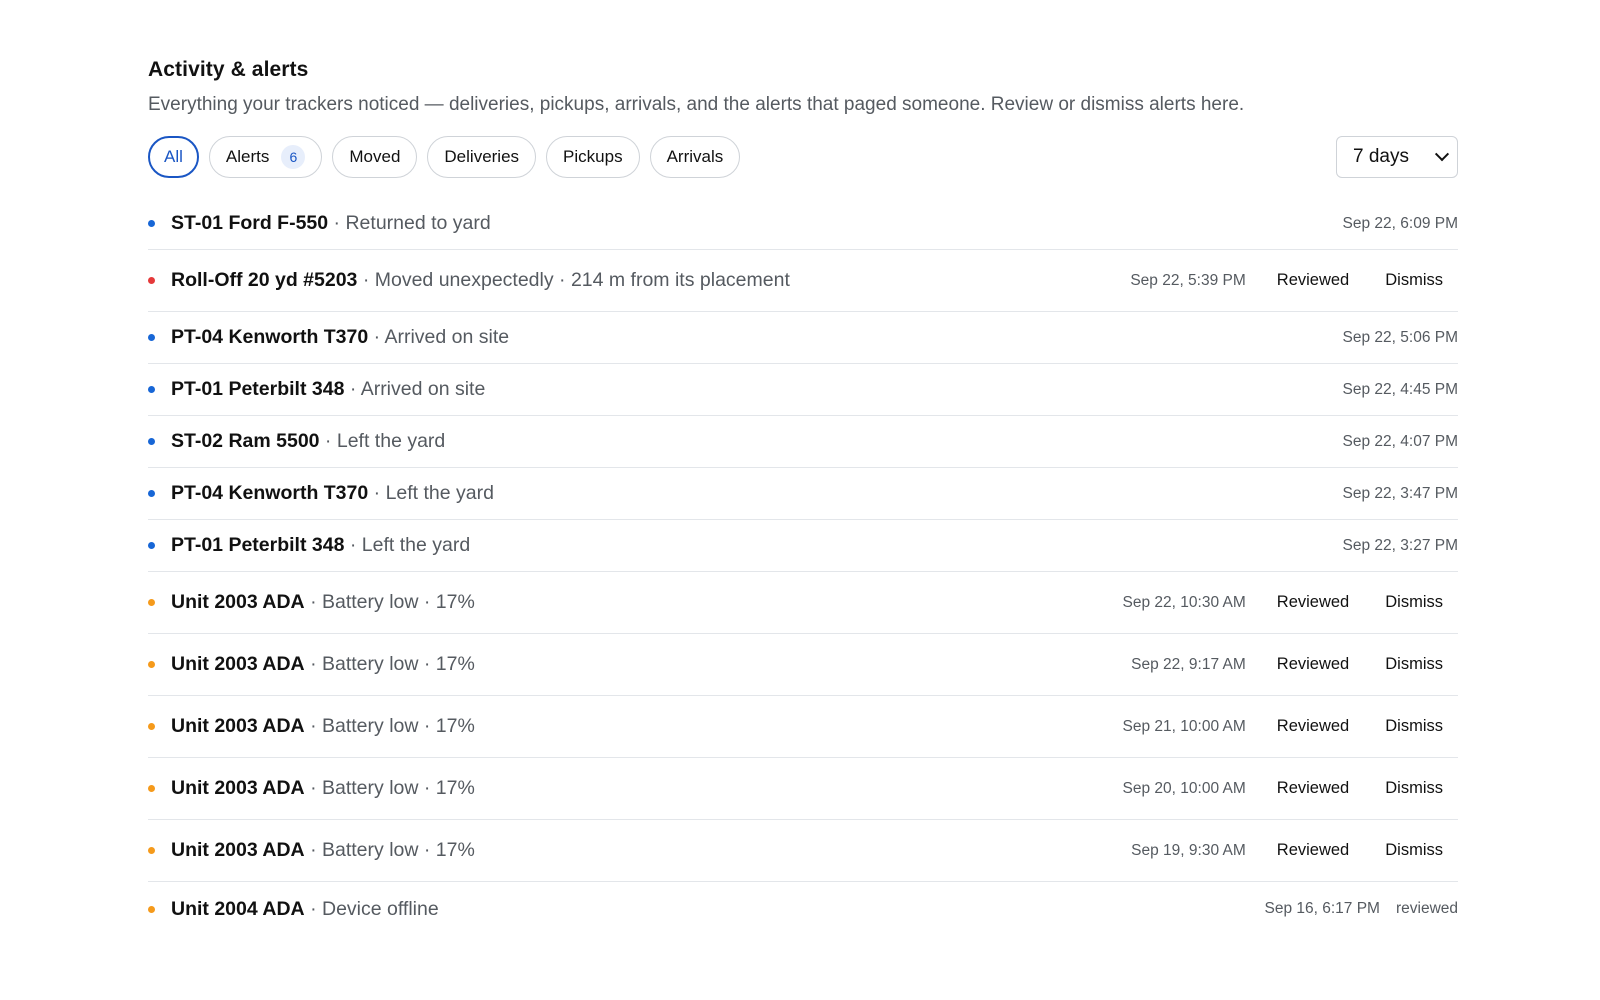  What do you see at coordinates (757, 337) in the screenshot?
I see `event-text: PT-04 Kenworth T370 · Arrived on site` at bounding box center [757, 337].